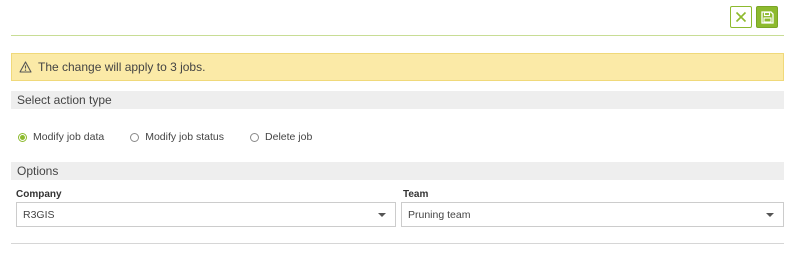  I want to click on radio-label: Modify job data, so click(69, 137).